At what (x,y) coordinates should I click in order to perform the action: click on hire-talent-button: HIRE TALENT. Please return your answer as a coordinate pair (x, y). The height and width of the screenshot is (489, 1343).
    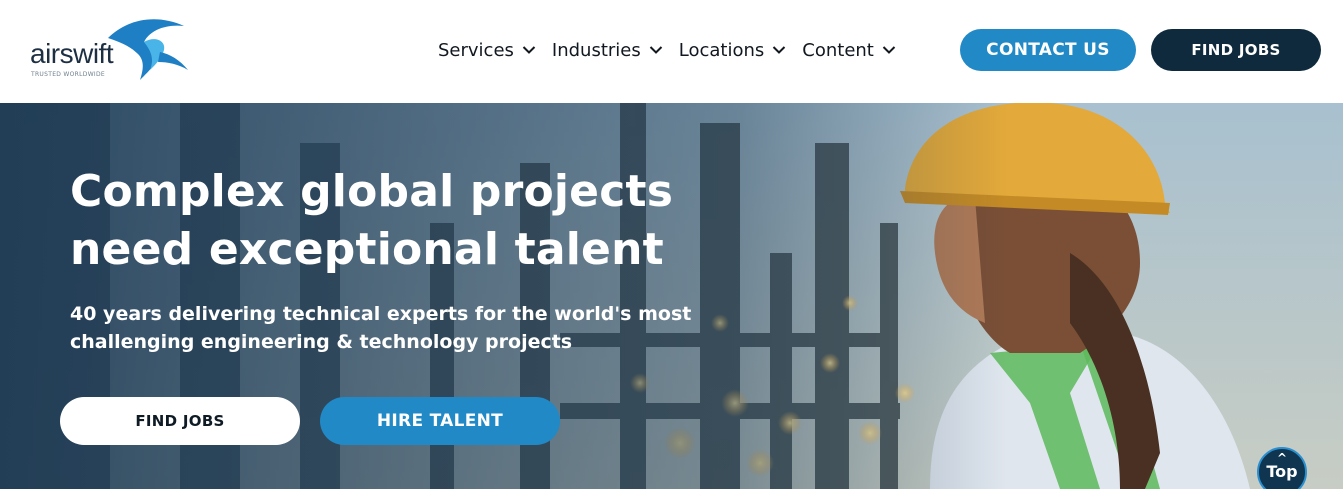
    Looking at the image, I should click on (440, 421).